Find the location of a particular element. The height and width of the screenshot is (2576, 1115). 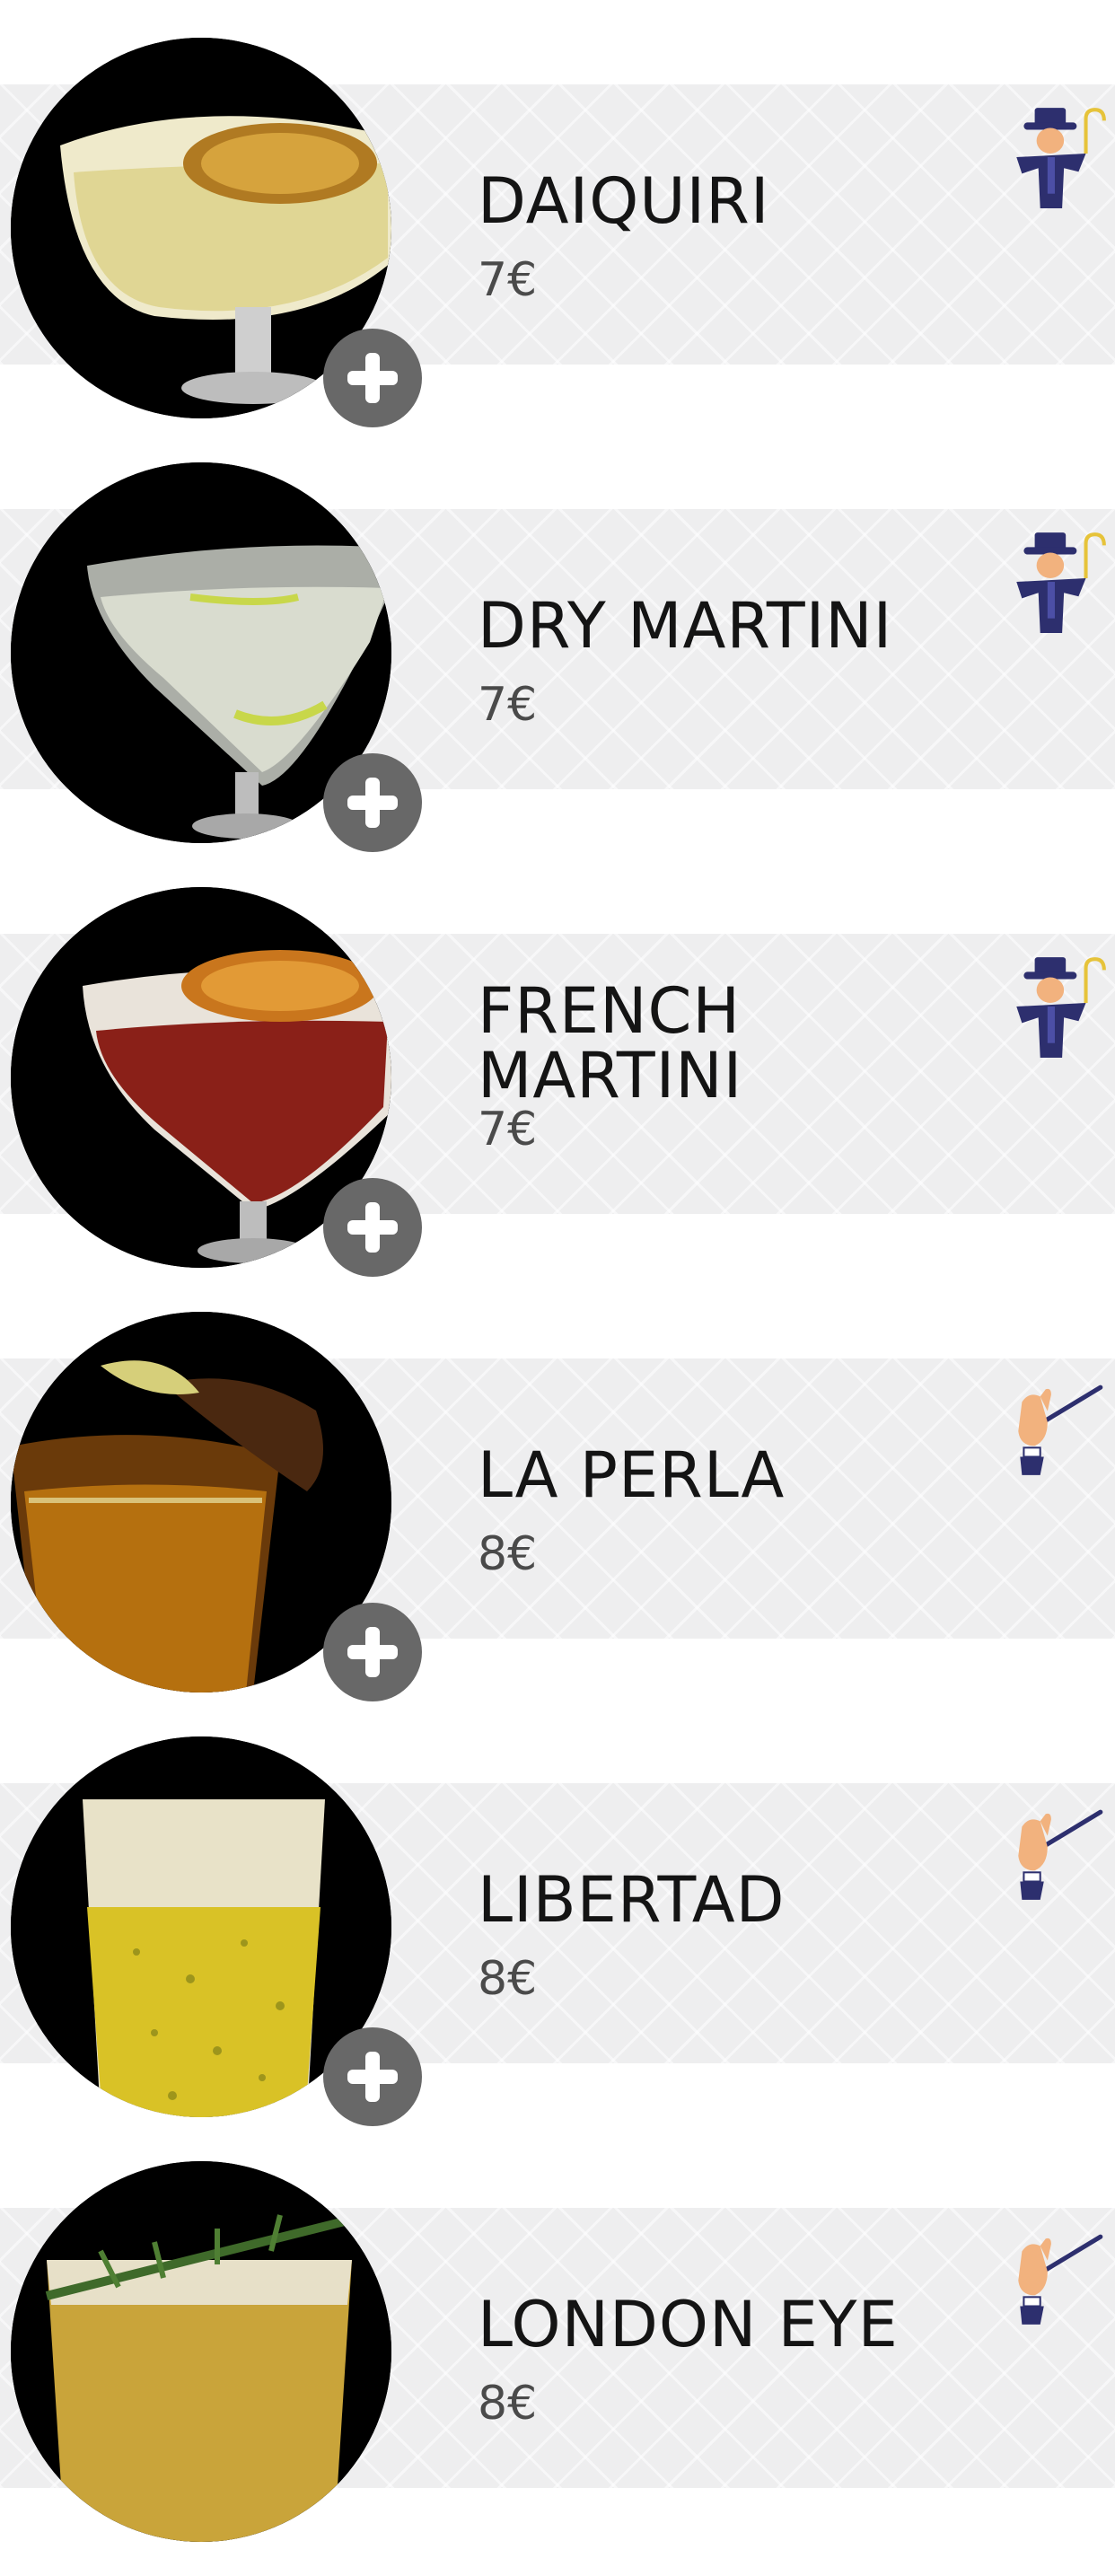

menu-item-name: FRENCH MARTINI is located at coordinates (610, 1043).